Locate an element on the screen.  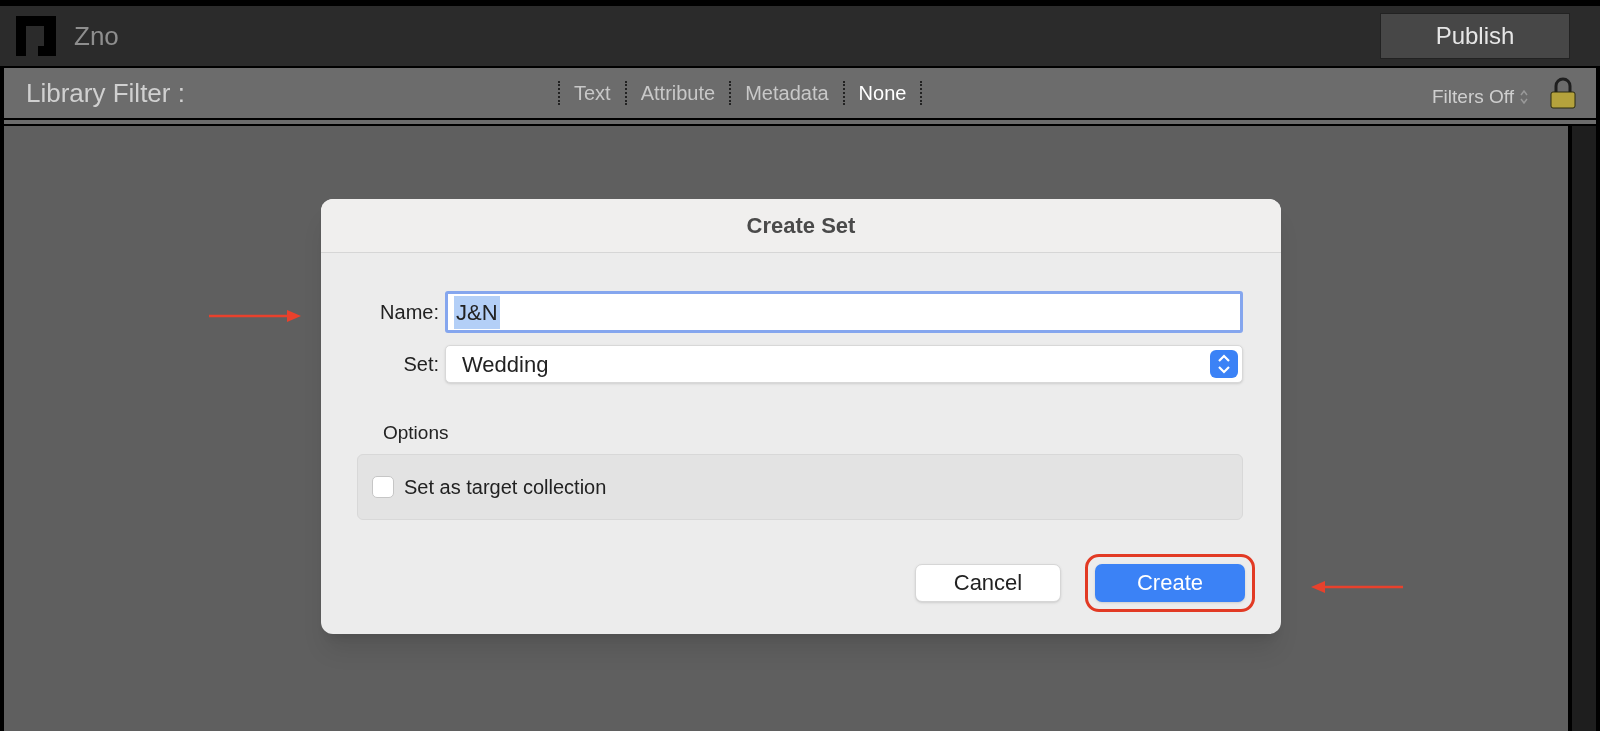
filter-tab: Text is located at coordinates (593, 93).